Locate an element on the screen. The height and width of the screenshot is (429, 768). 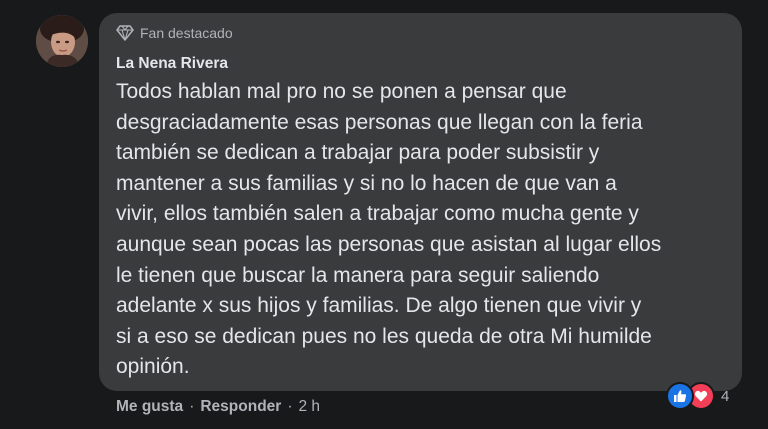
reaction-count: 4 is located at coordinates (725, 396).